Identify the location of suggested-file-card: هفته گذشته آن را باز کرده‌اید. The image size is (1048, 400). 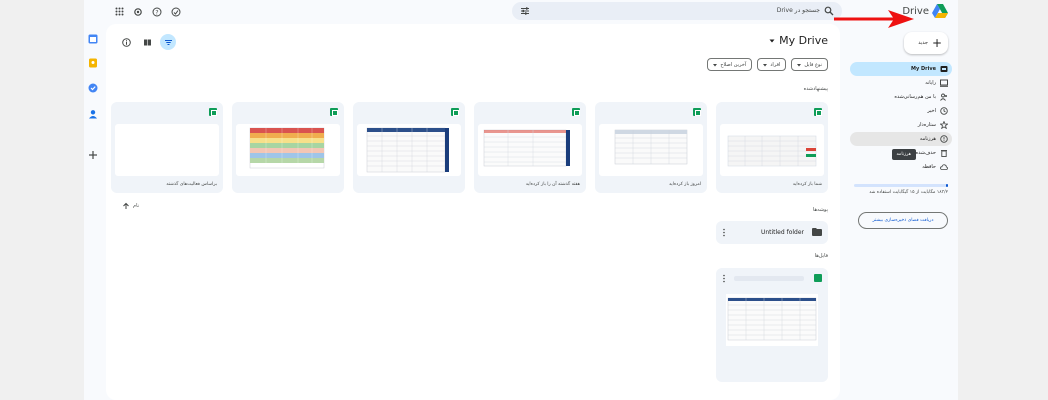
(530, 147).